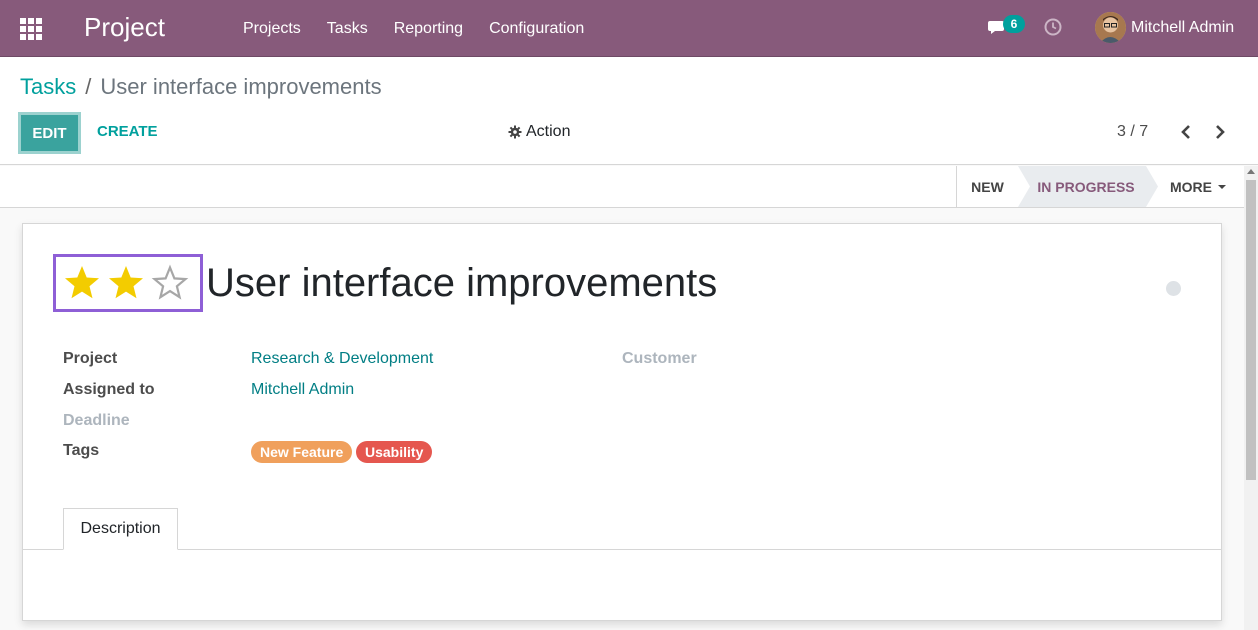 The image size is (1258, 630). What do you see at coordinates (536, 29) in the screenshot?
I see `menu-item-configuration: Configuration` at bounding box center [536, 29].